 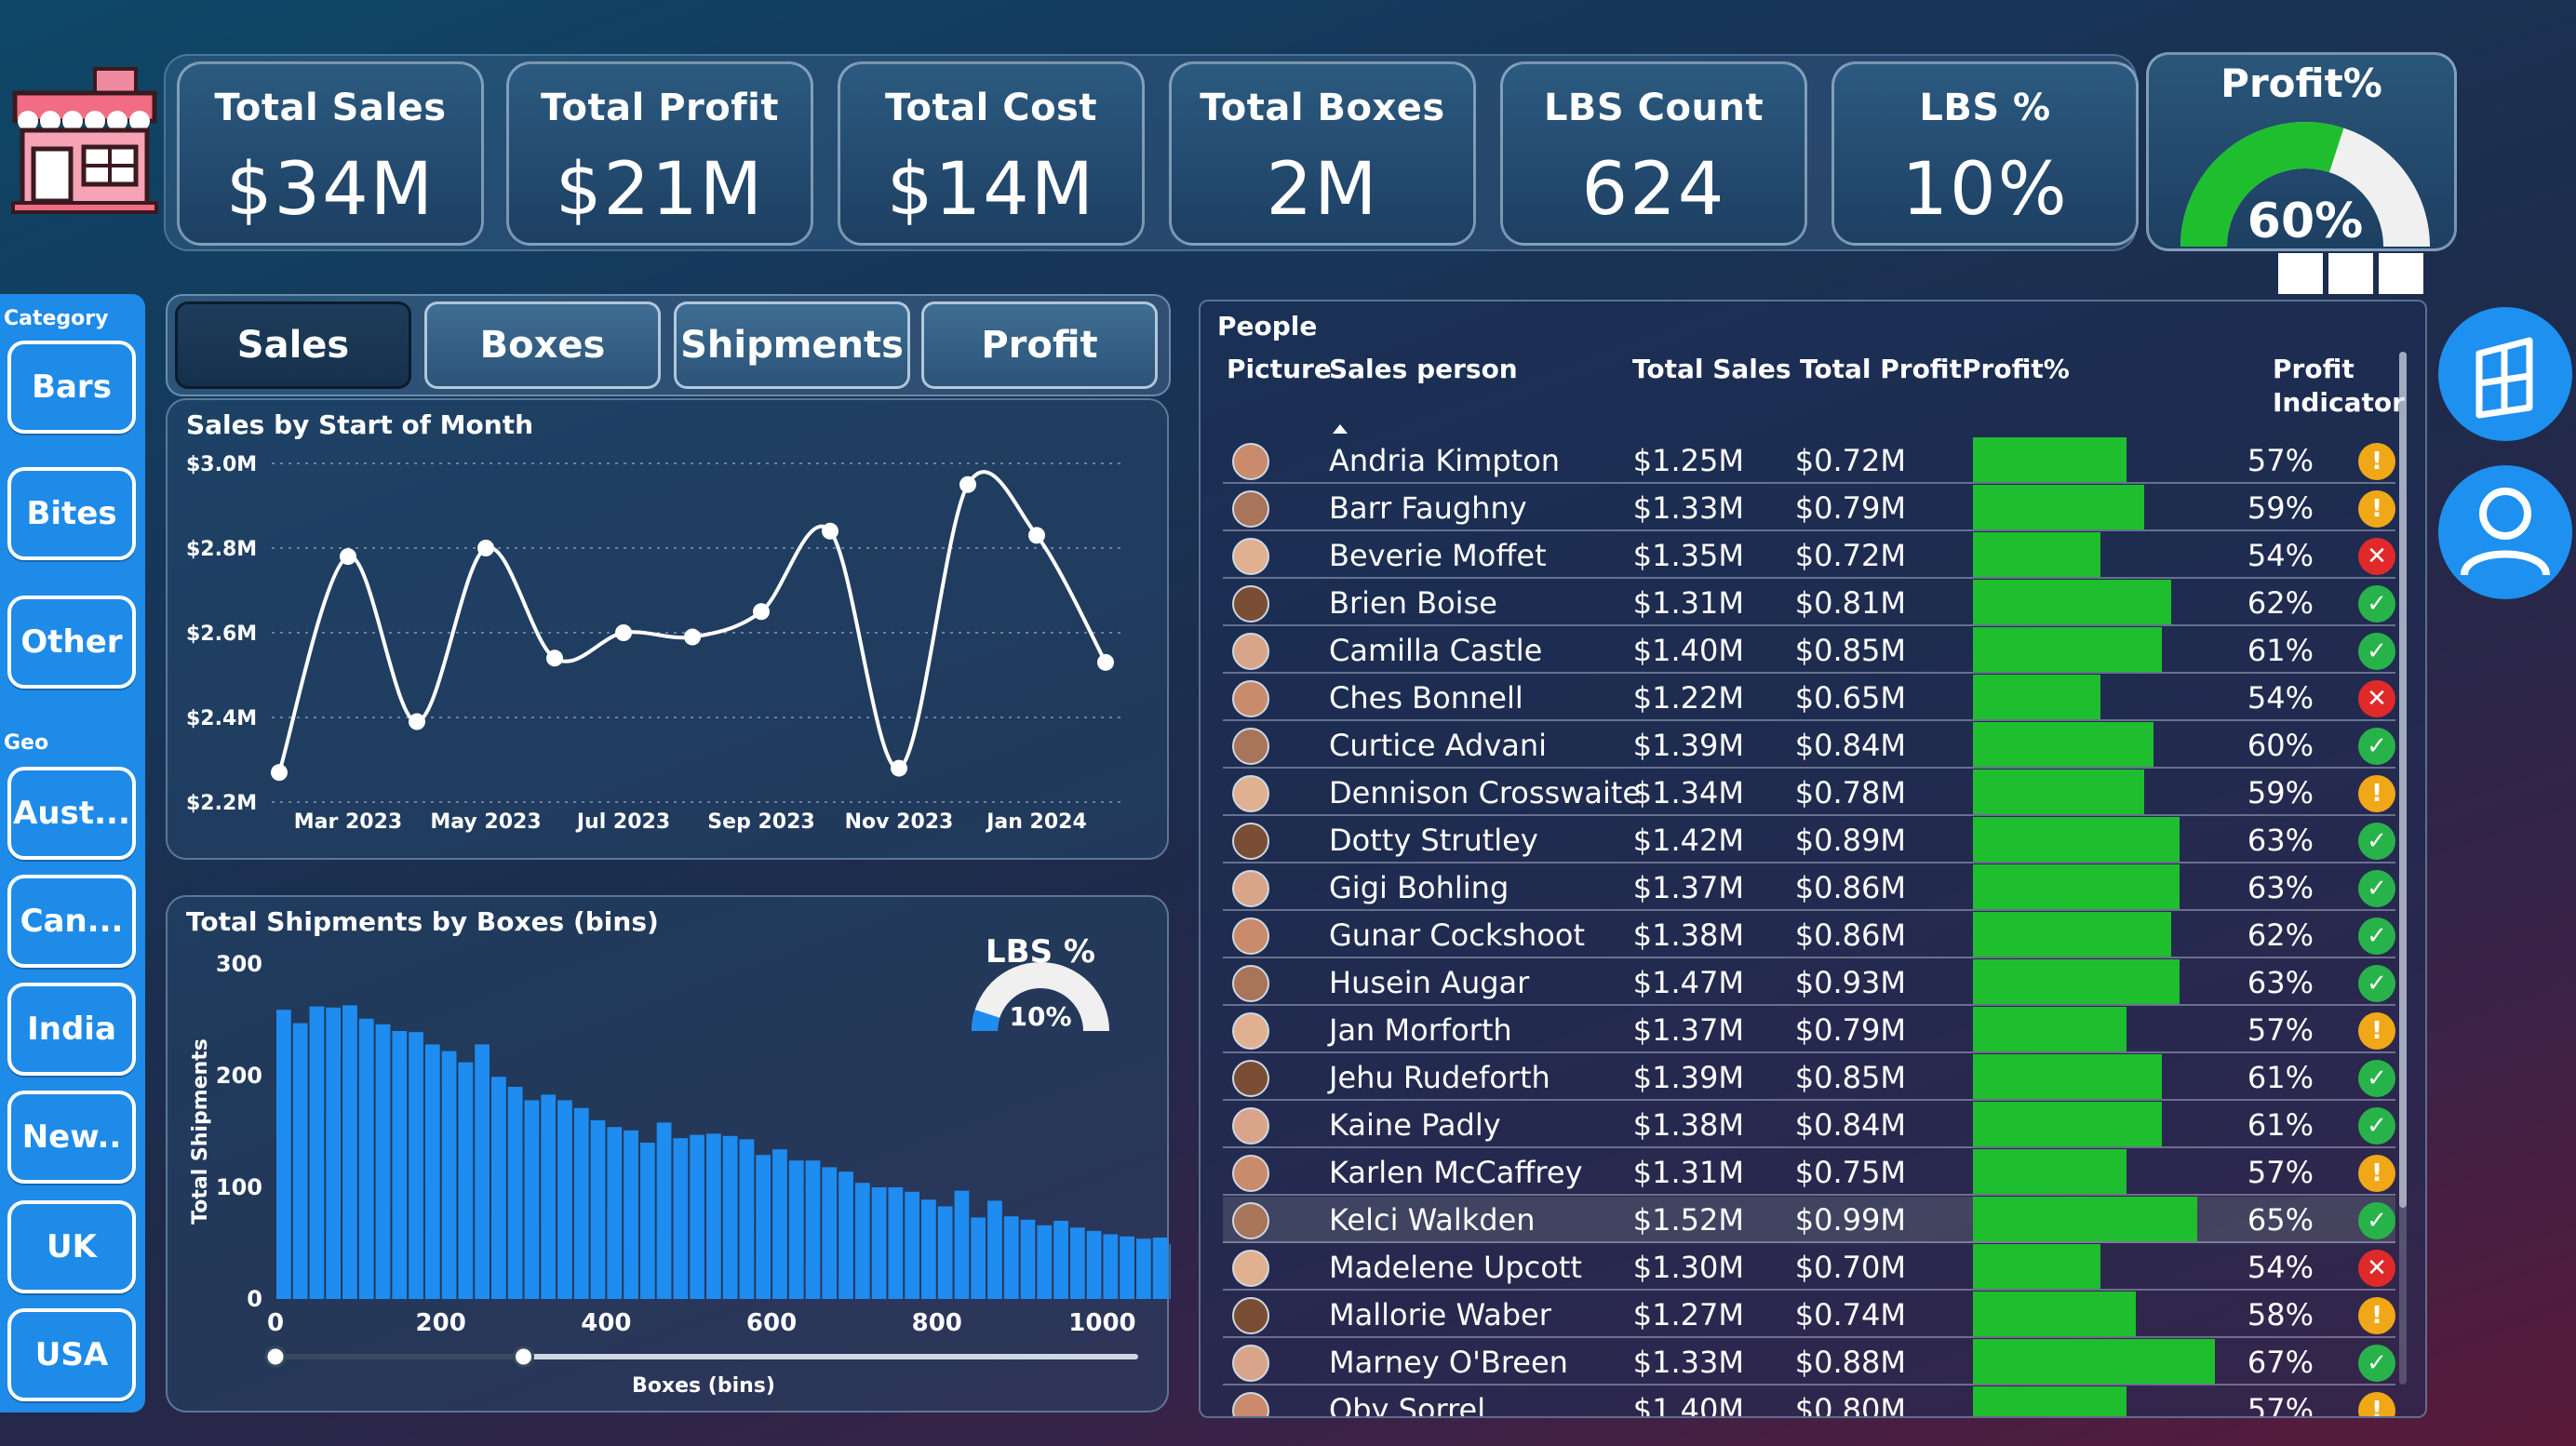 What do you see at coordinates (1279, 369) in the screenshot?
I see `column-header-picture: Picture` at bounding box center [1279, 369].